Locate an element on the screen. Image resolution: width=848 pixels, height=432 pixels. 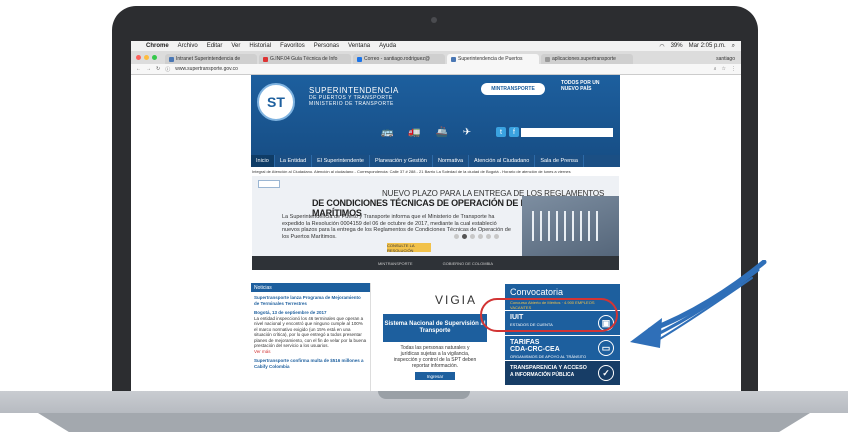
nav-superintendente: El Superintendente is located at coordinates (341, 161).